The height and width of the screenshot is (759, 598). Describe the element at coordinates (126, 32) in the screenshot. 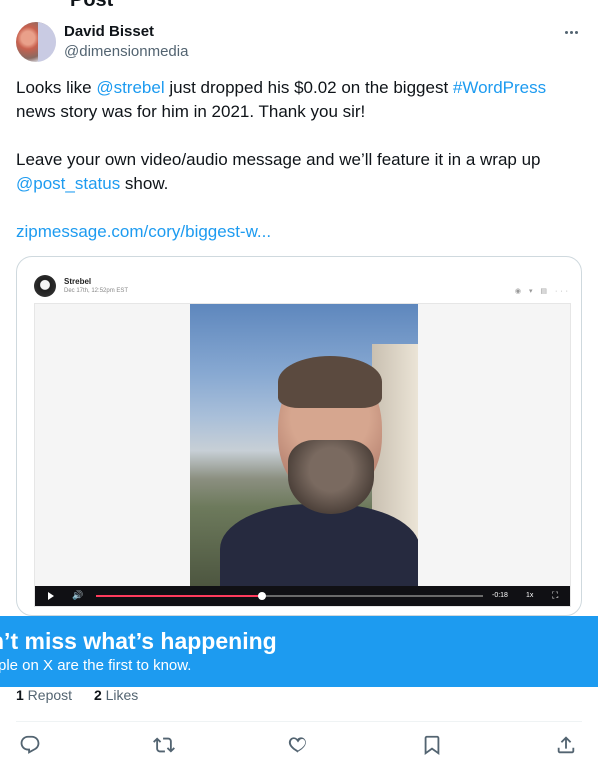

I see `author-display-name: David Bisset` at that location.